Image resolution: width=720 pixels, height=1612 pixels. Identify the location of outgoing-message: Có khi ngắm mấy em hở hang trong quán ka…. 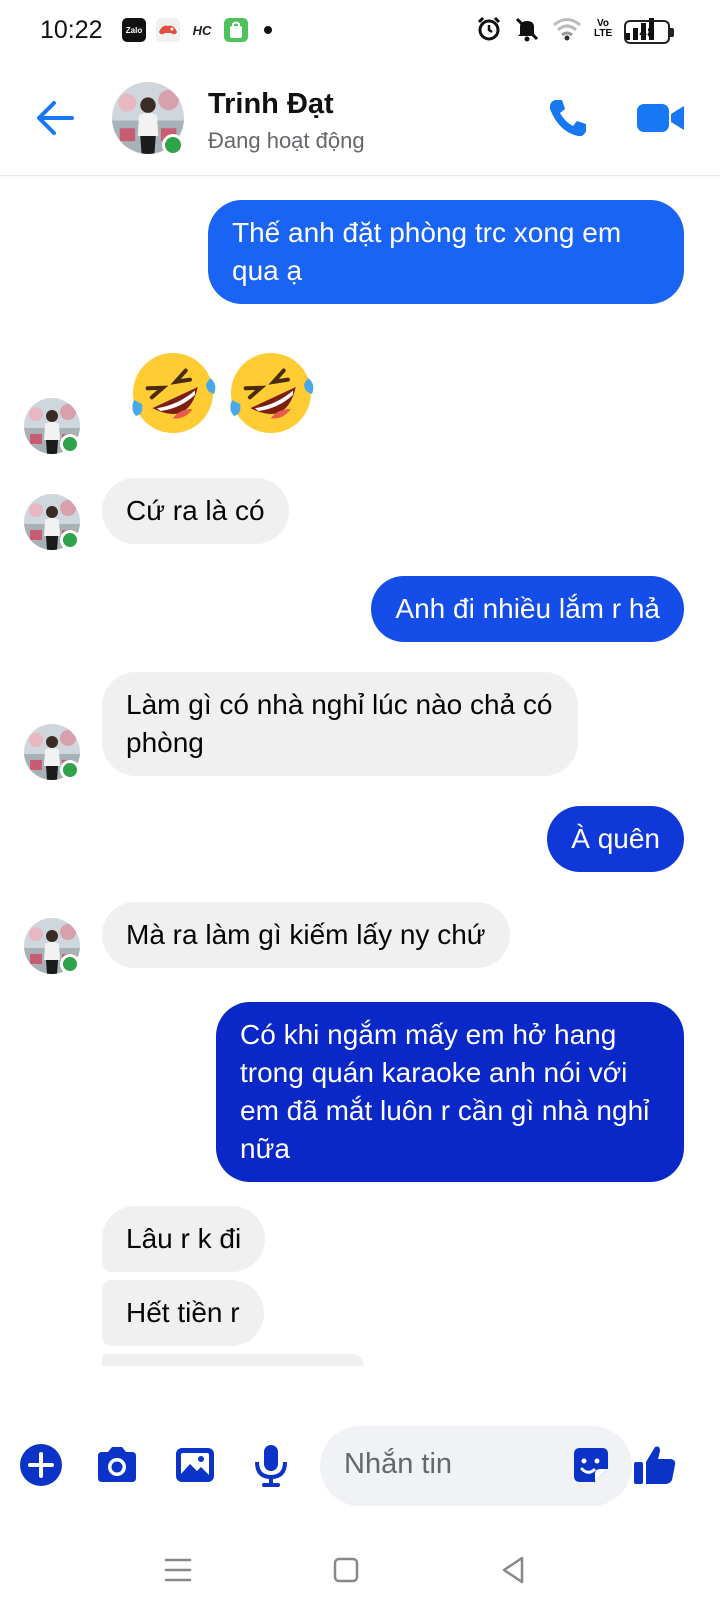
(450, 1092).